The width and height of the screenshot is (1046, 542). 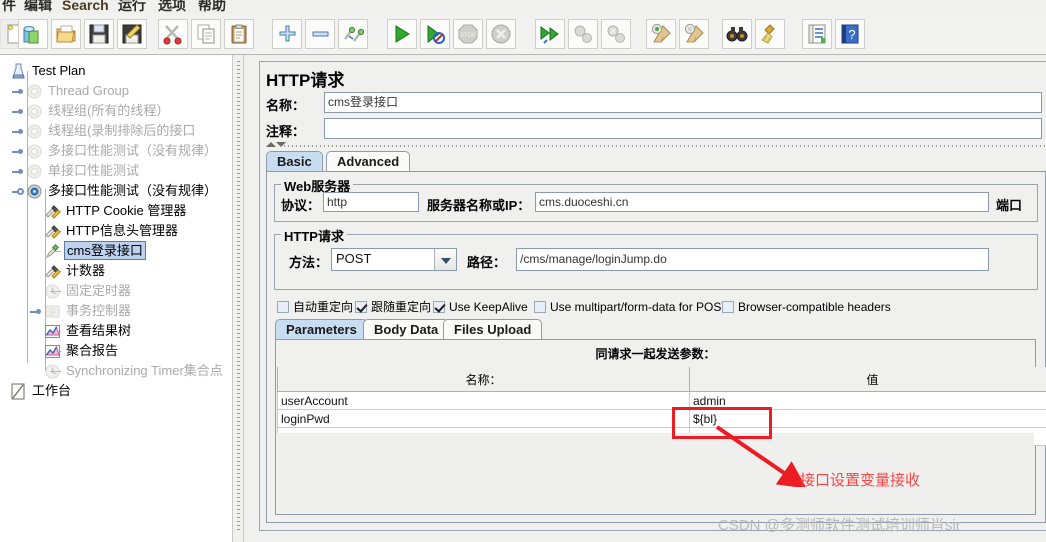 What do you see at coordinates (656, 161) in the screenshot?
I see `main-tab-strip: Basic Advanced` at bounding box center [656, 161].